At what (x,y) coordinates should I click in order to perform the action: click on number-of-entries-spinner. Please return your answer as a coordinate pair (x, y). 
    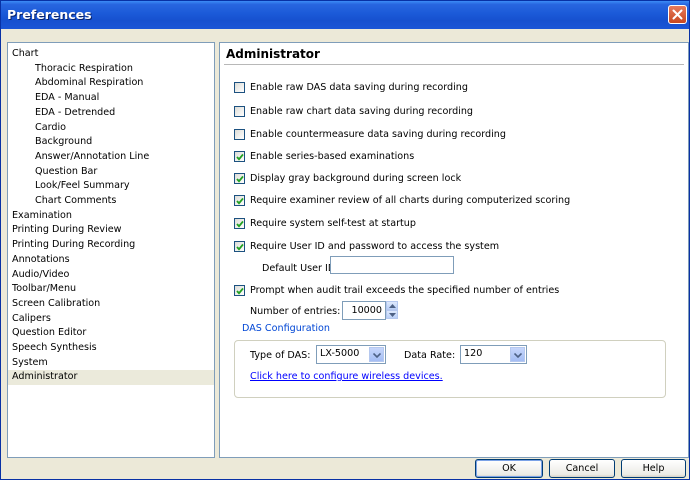
    Looking at the image, I should click on (392, 310).